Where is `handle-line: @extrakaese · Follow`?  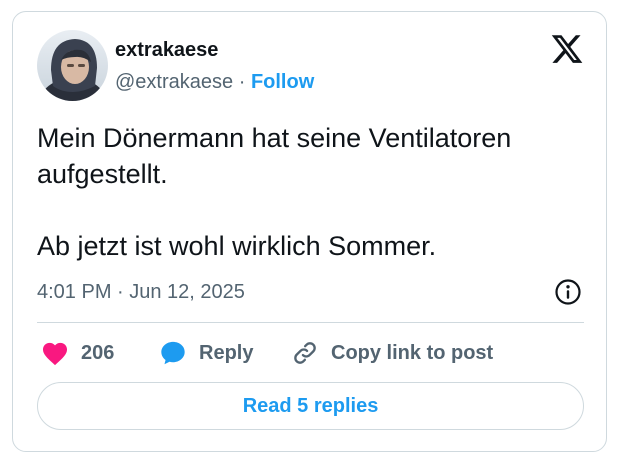
handle-line: @extrakaese · Follow is located at coordinates (214, 82).